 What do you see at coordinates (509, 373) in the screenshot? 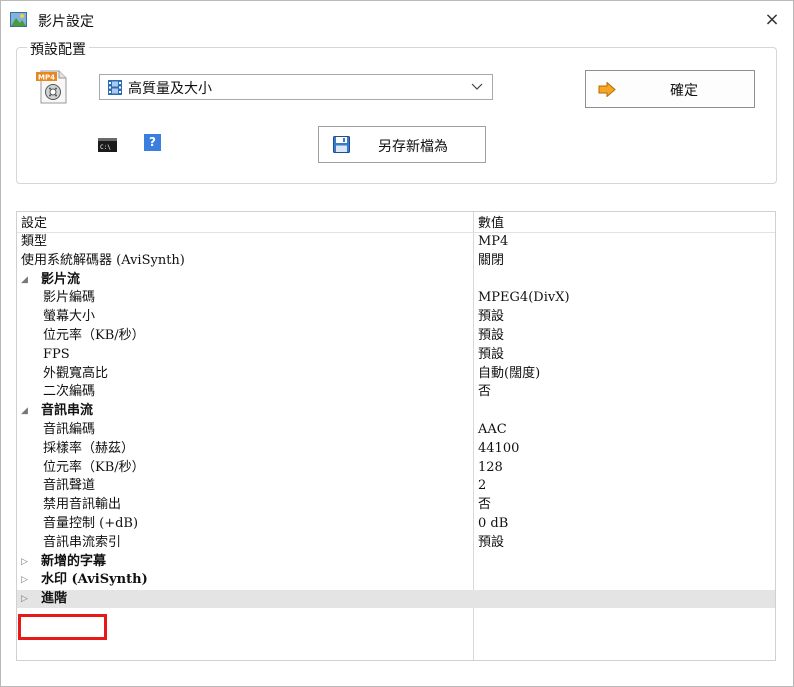
I see `grid-row-value: 自動(闊度)` at bounding box center [509, 373].